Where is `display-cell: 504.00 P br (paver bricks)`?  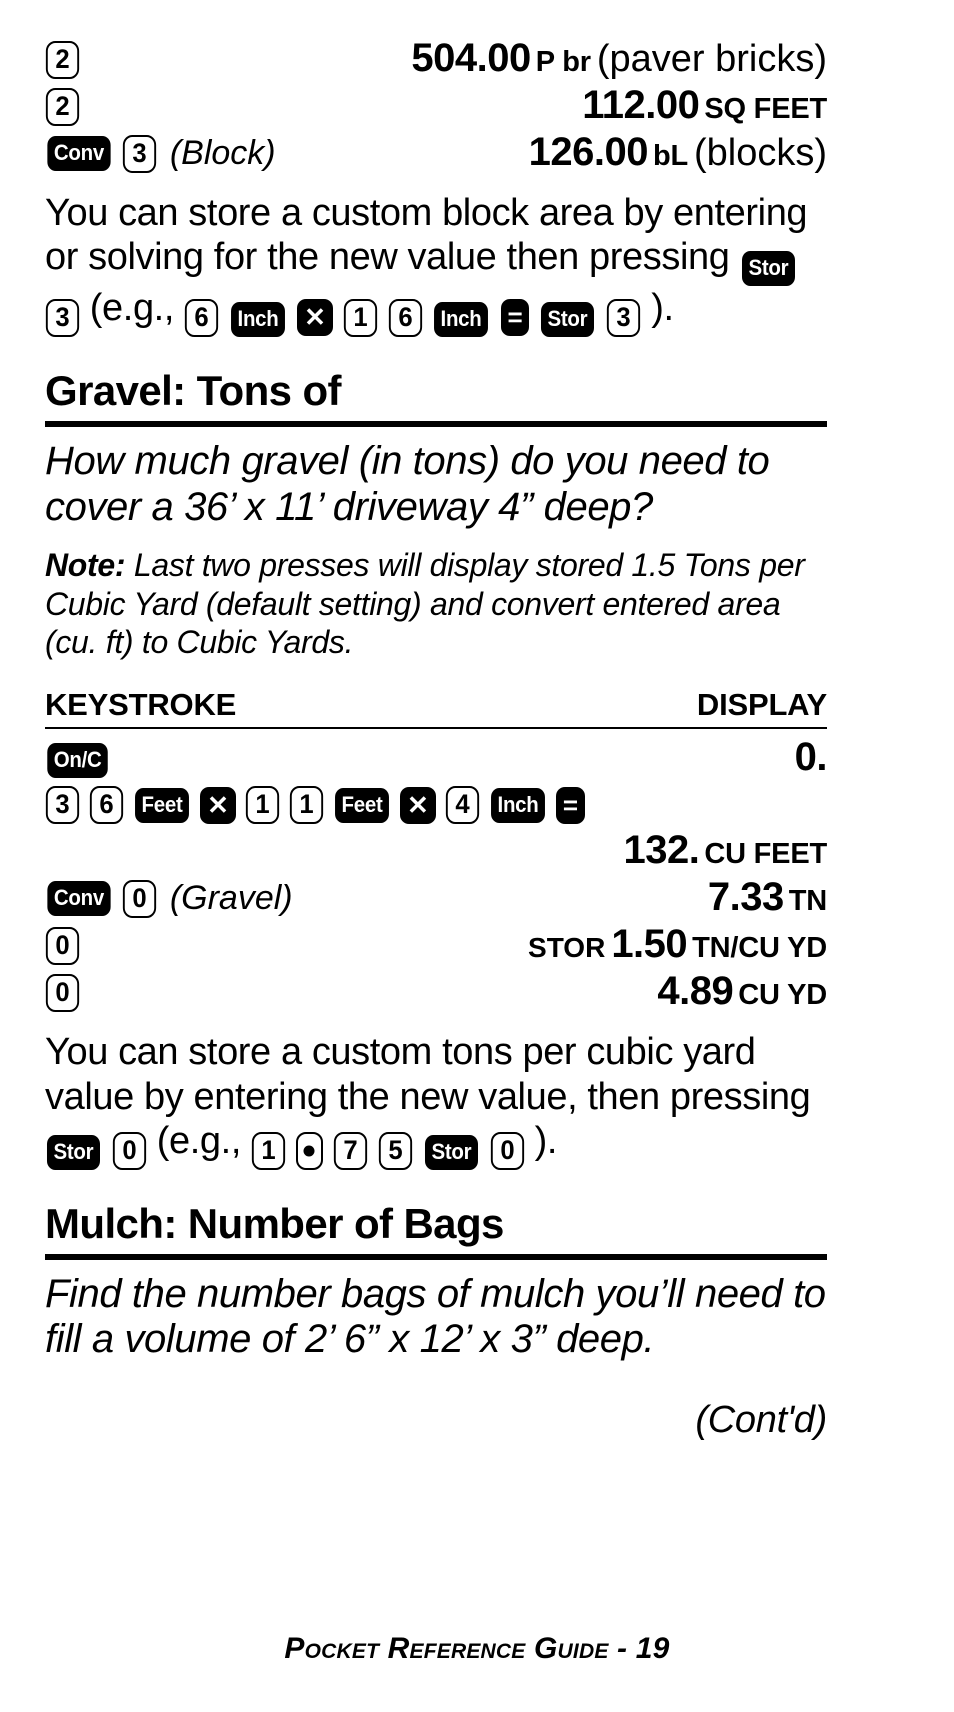 display-cell: 504.00 P br (paver bricks) is located at coordinates (453, 58).